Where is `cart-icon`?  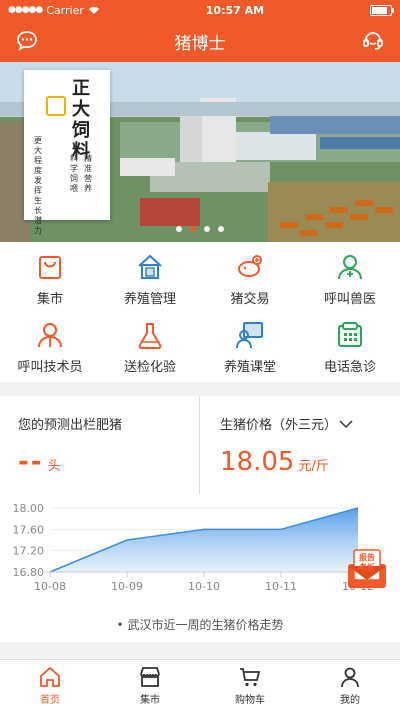 cart-icon is located at coordinates (250, 676).